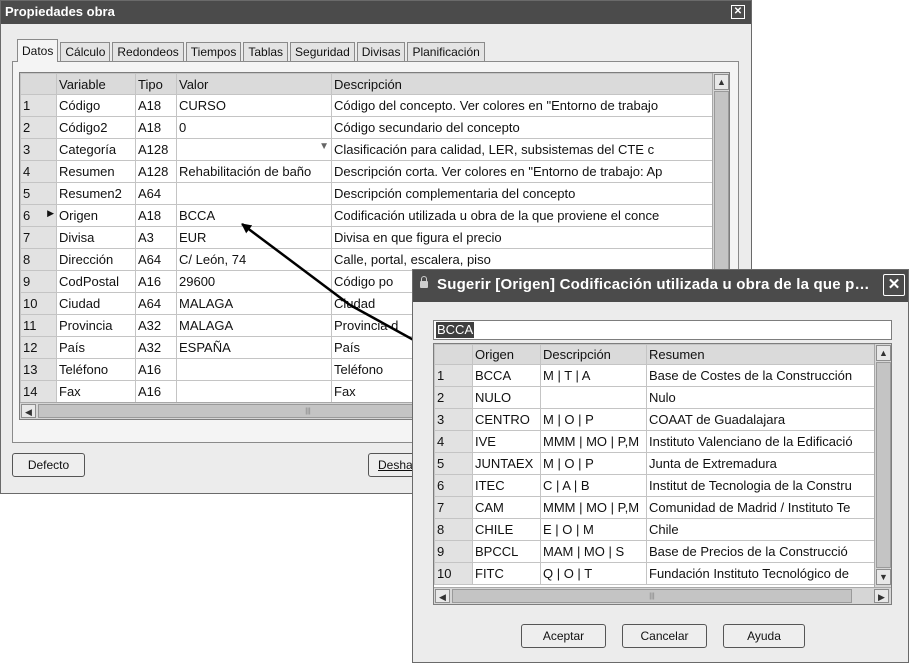 The height and width of the screenshot is (665, 911). What do you see at coordinates (85, 51) in the screenshot?
I see `tab-calculo: Cálculo` at bounding box center [85, 51].